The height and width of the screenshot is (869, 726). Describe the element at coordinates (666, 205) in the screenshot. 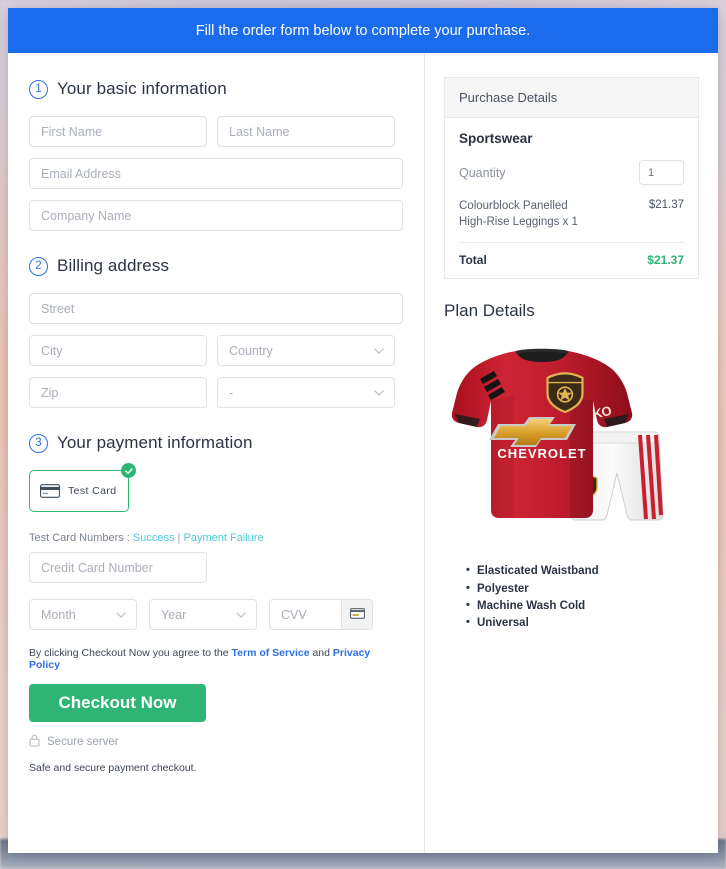

I see `line-item-price: $21.37` at that location.